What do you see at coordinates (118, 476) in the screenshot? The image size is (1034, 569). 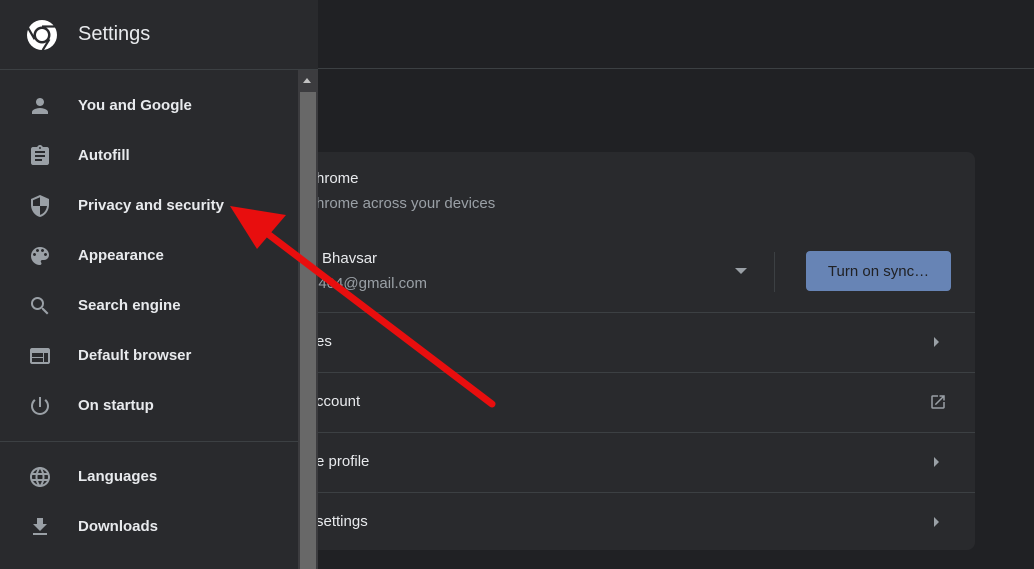 I see `sidebar-item-label: Languages` at bounding box center [118, 476].